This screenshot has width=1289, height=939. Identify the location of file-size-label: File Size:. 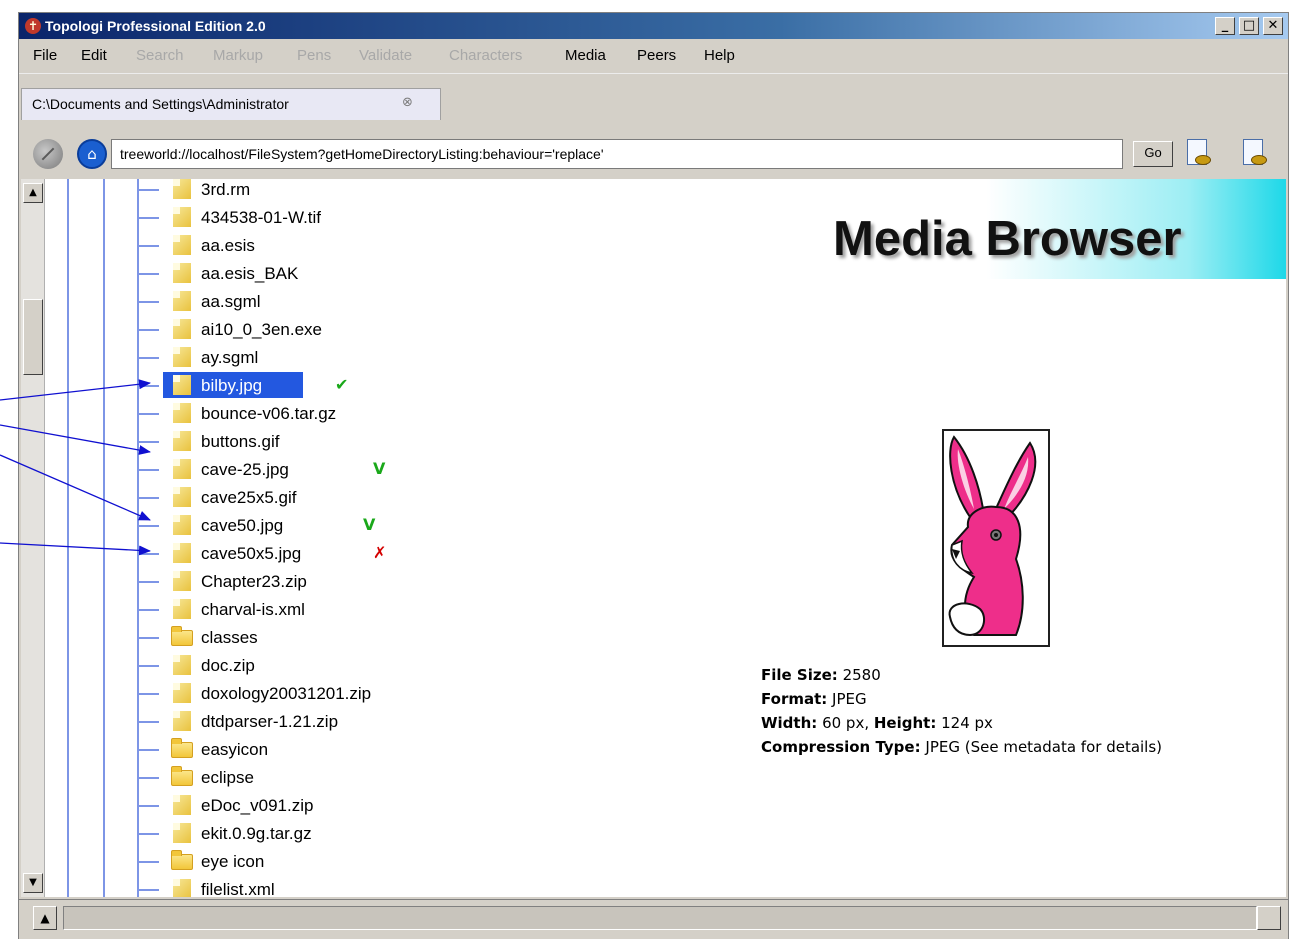
(799, 675).